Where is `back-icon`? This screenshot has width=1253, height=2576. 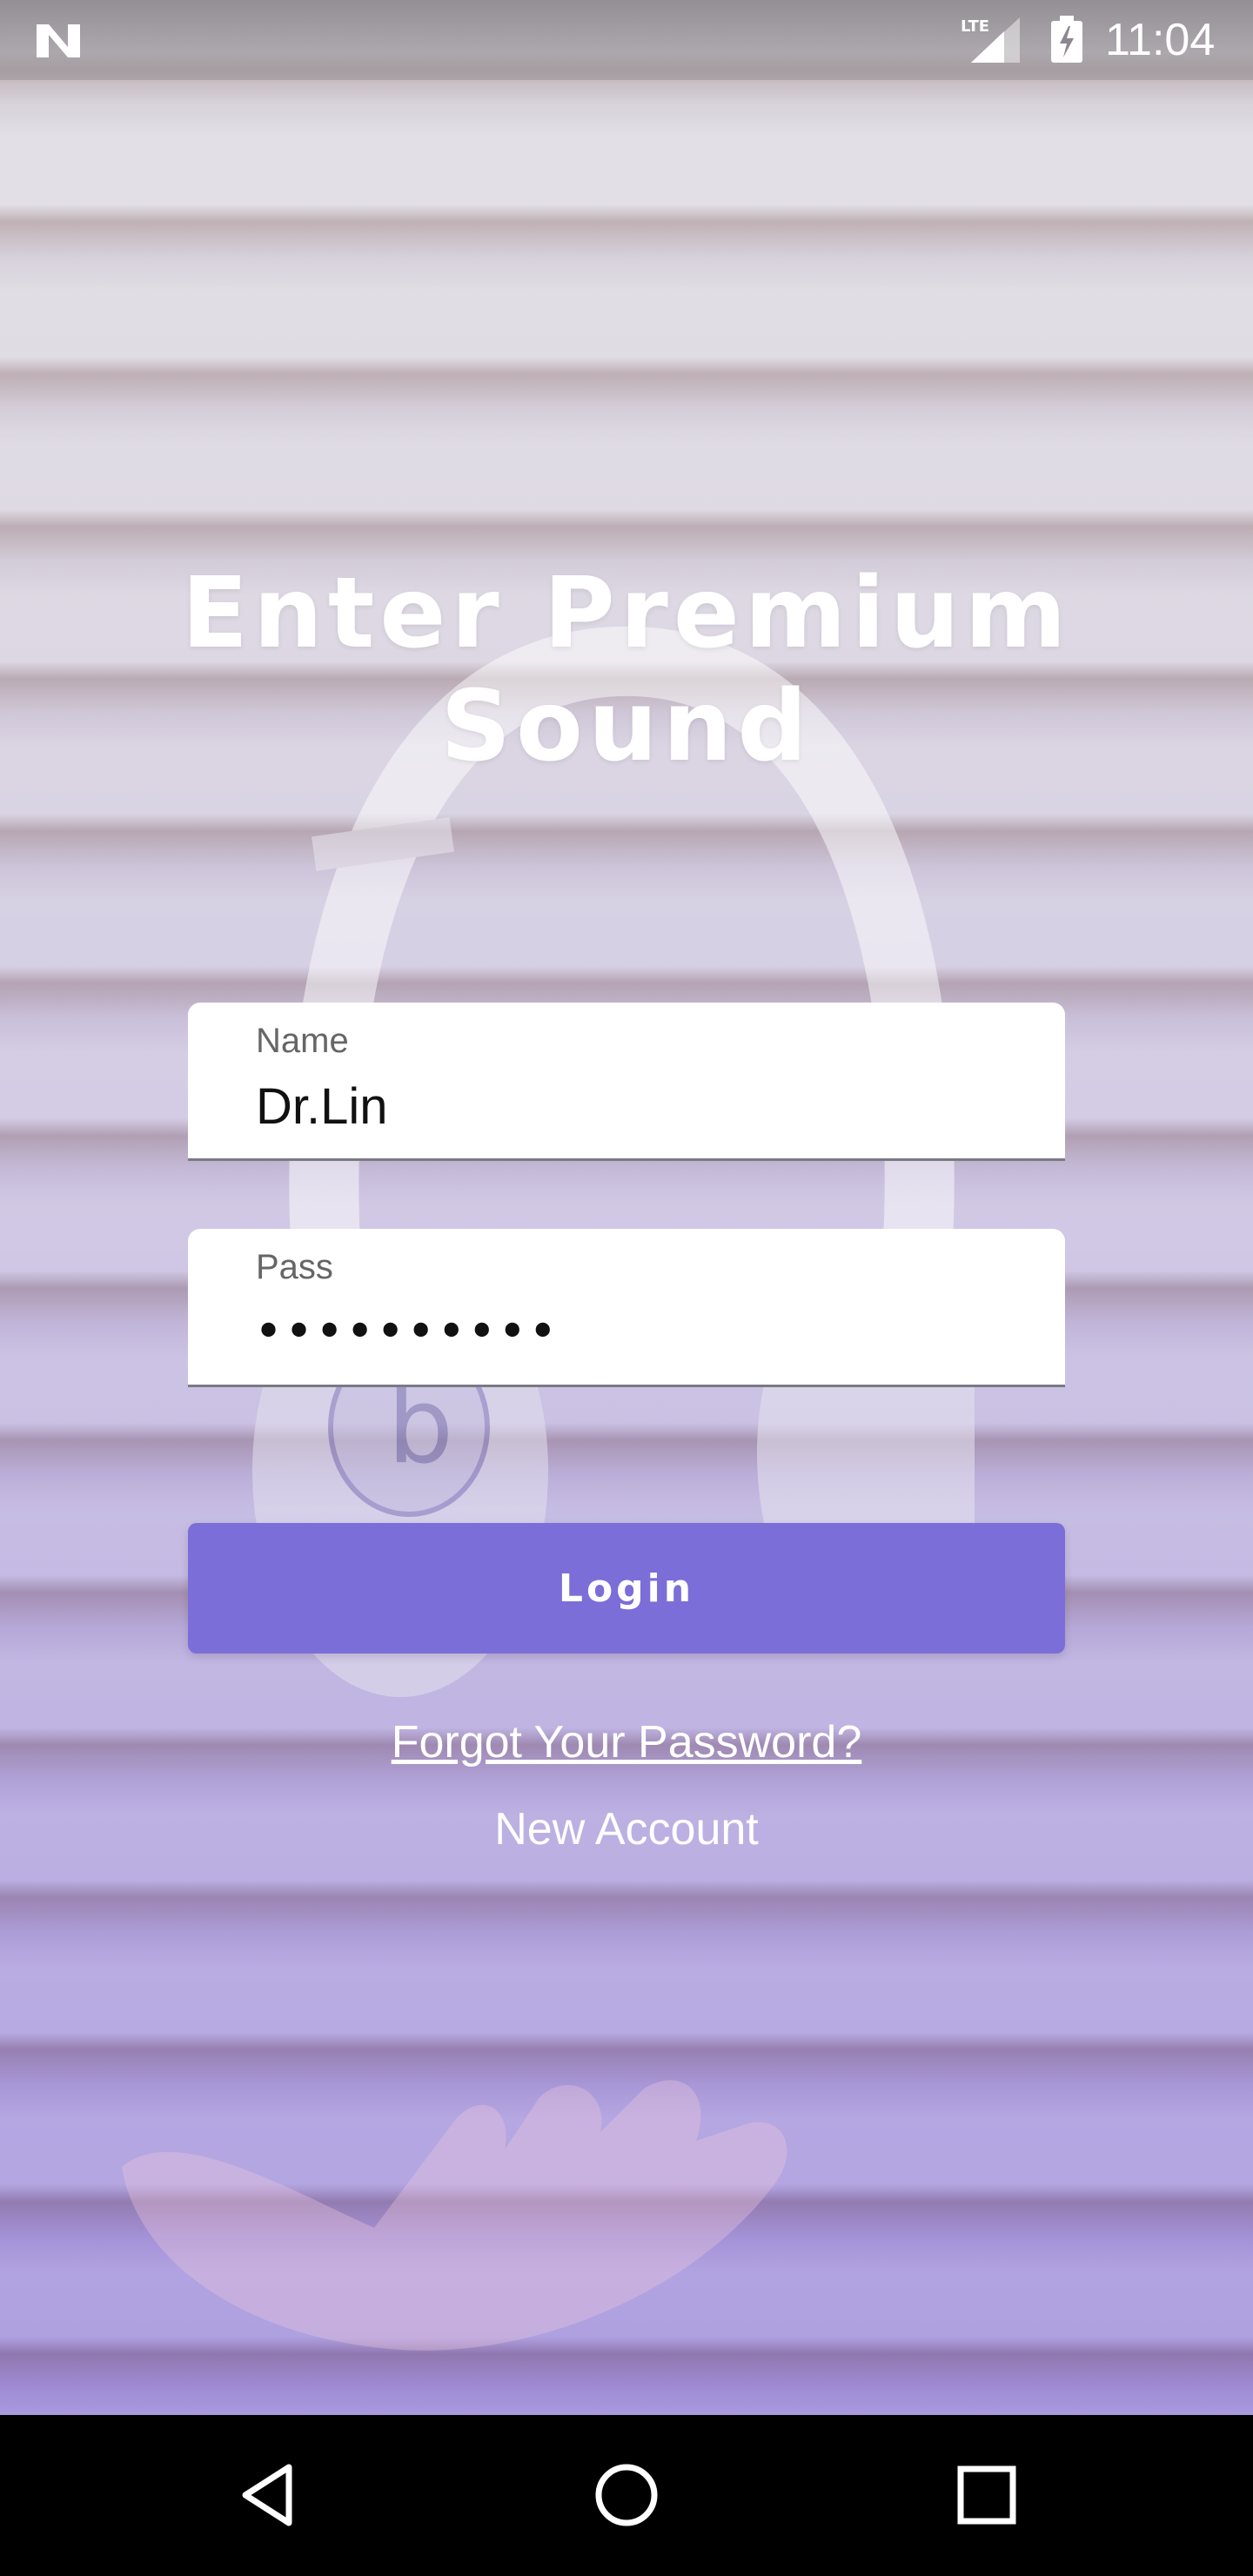 back-icon is located at coordinates (270, 2495).